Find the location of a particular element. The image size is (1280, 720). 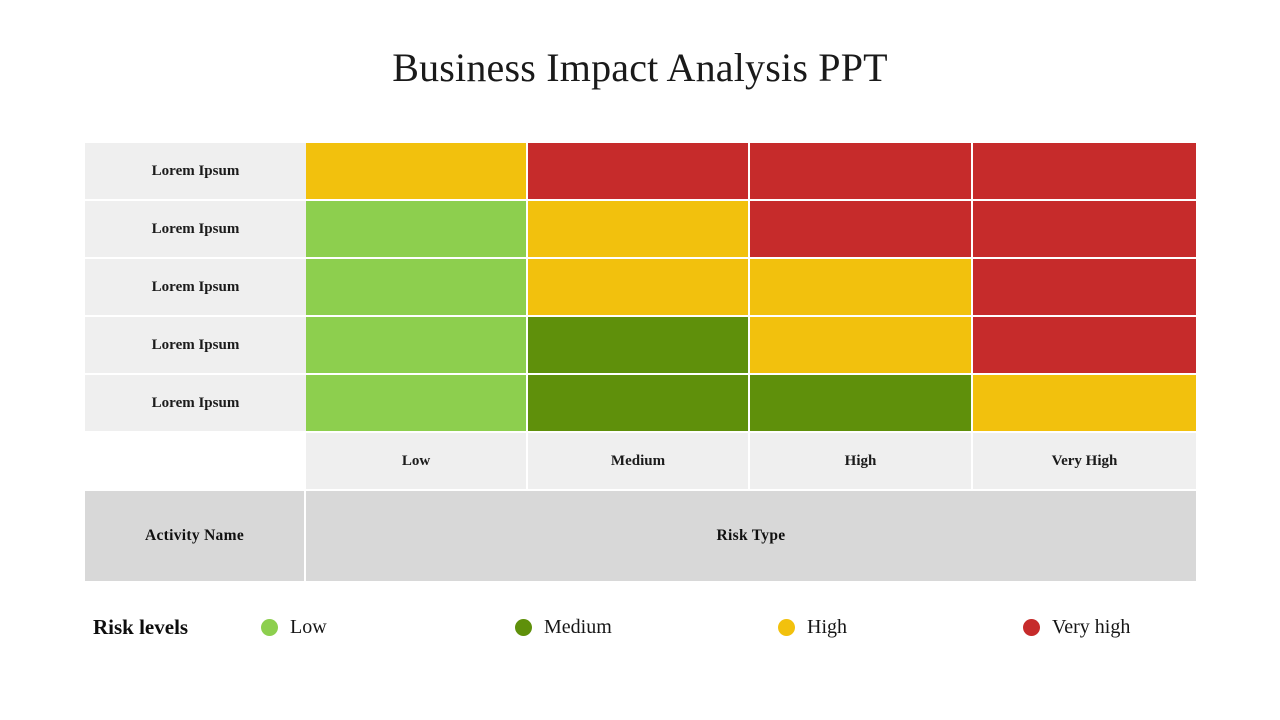

footer-activity-name: Activity Name is located at coordinates (195, 536).